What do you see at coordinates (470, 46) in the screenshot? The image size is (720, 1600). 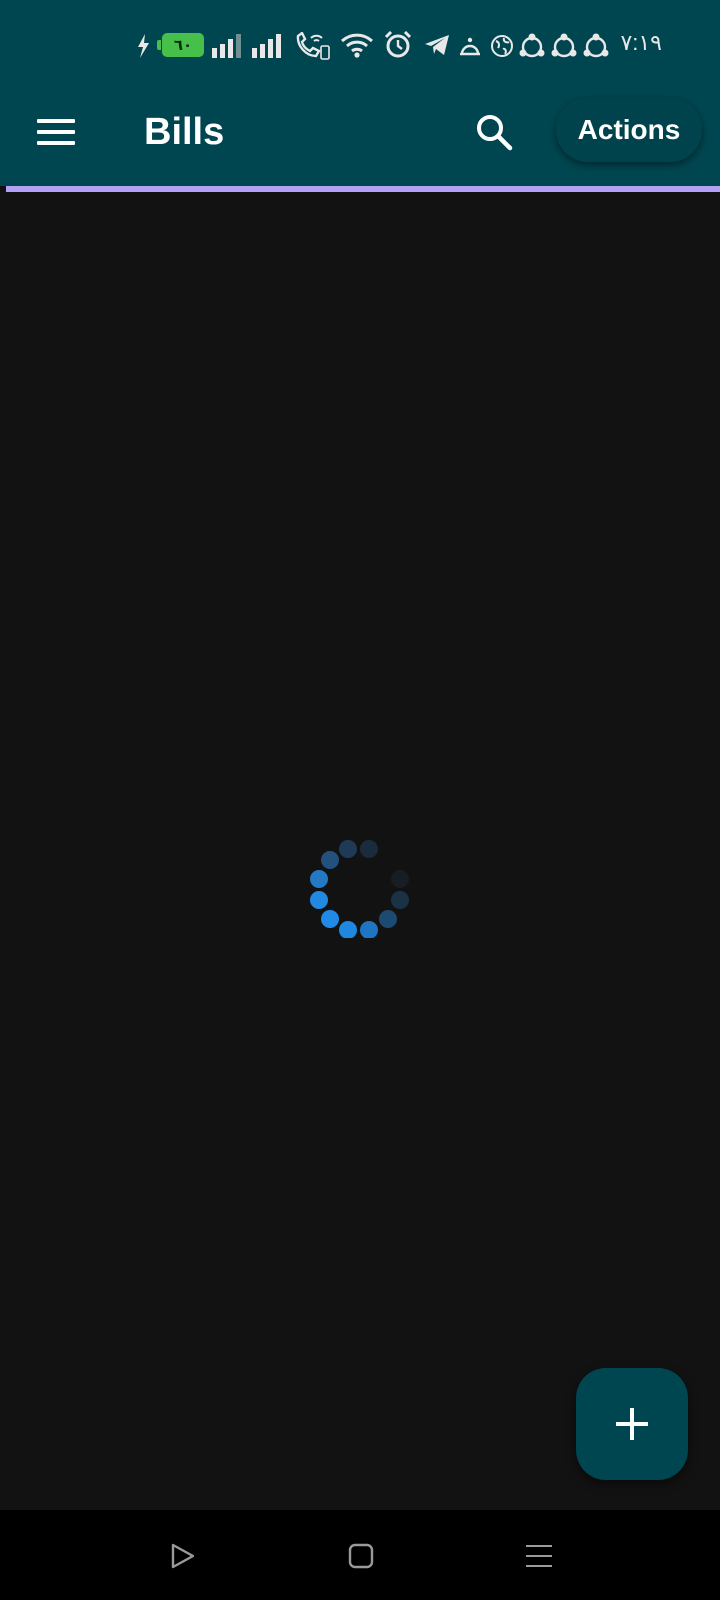 I see `notification-icon` at bounding box center [470, 46].